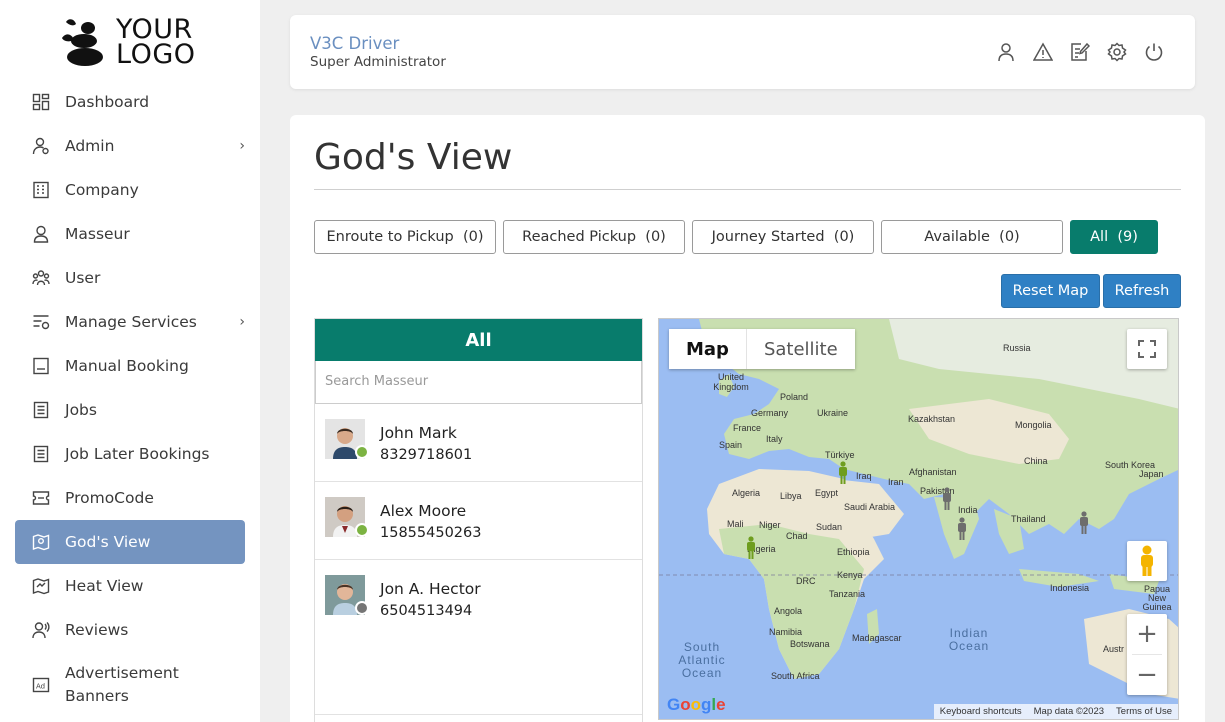  I want to click on sidebar-item-user: User, so click(130, 278).